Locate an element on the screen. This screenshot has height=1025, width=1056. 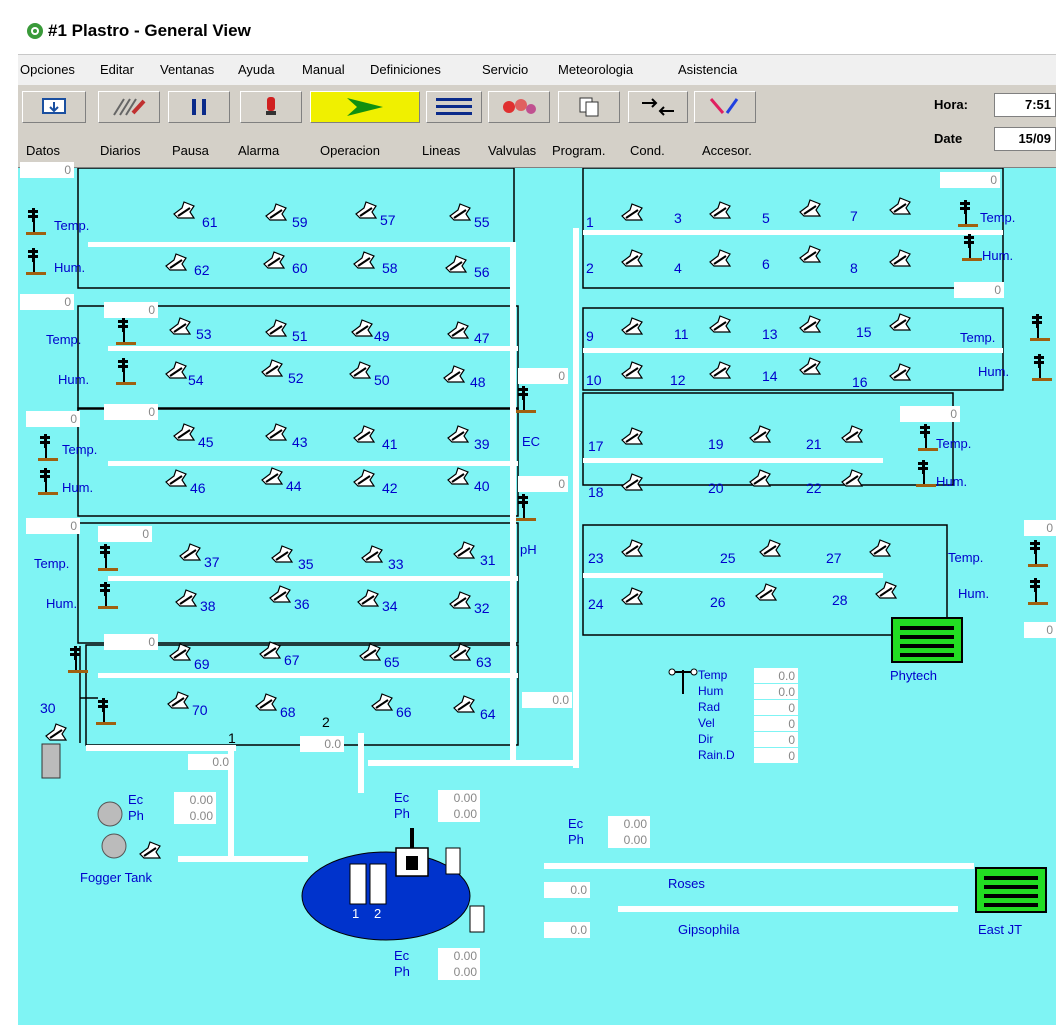
valve-number: 49 is located at coordinates (382, 336).